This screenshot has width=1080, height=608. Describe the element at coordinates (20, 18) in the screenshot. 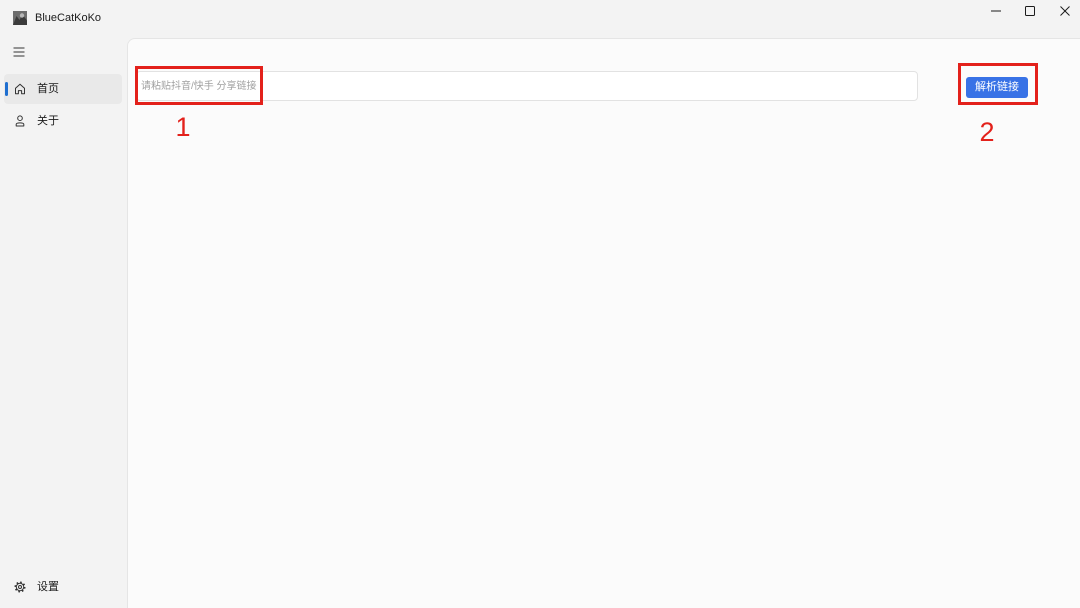

I see `app-logo-icon` at that location.